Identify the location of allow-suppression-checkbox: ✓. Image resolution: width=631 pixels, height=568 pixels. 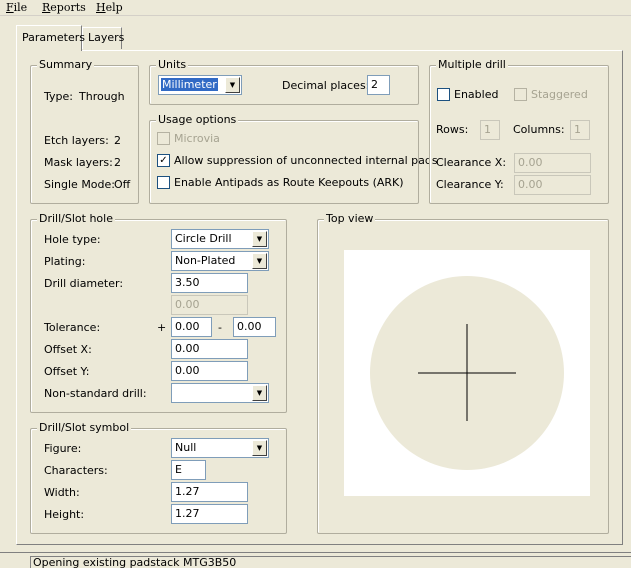
(163, 160).